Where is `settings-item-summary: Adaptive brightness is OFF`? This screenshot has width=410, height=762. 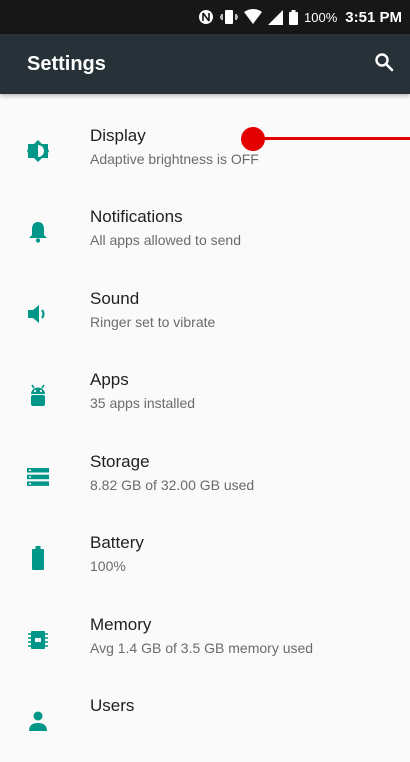 settings-item-summary: Adaptive brightness is OFF is located at coordinates (174, 159).